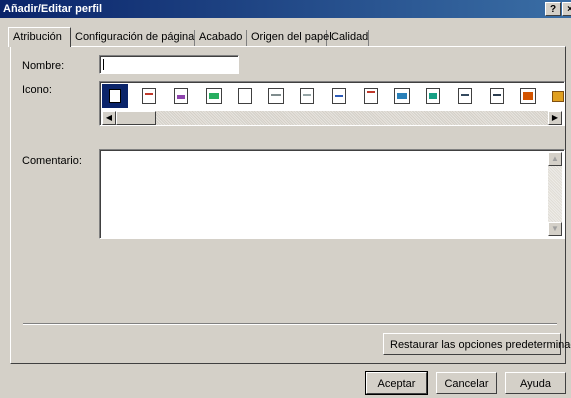 The width and height of the screenshot is (571, 398). Describe the element at coordinates (371, 96) in the screenshot. I see `notepad-icon` at that location.